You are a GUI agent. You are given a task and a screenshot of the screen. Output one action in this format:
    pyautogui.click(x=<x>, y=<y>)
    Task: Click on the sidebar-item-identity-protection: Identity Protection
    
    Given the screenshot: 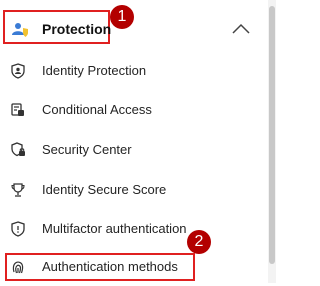 What is the action you would take?
    pyautogui.click(x=133, y=71)
    